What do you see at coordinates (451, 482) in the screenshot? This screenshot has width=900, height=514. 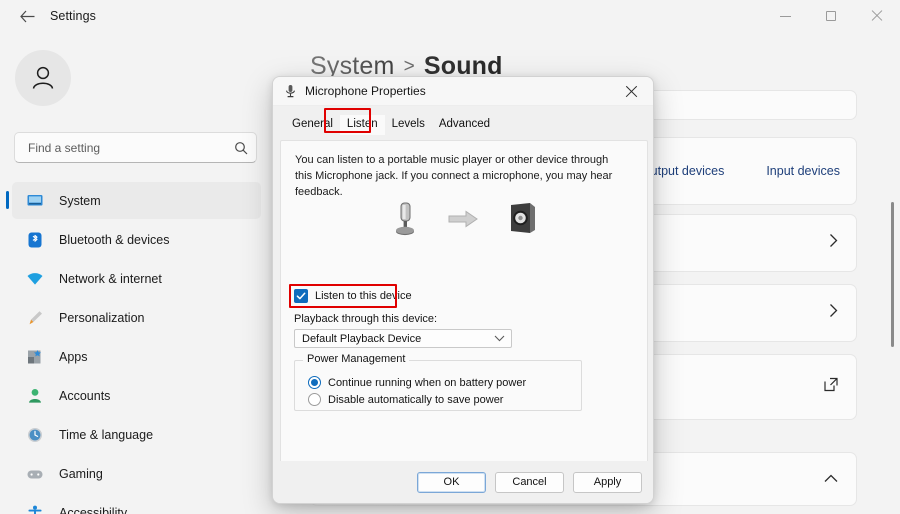 I see `ok-button: OK` at bounding box center [451, 482].